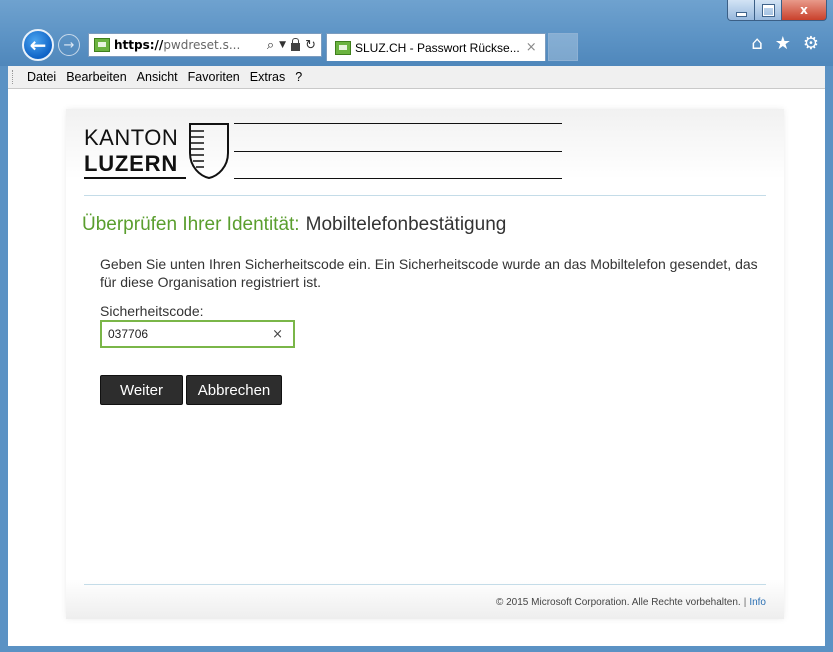  I want to click on lock-icon, so click(296, 44).